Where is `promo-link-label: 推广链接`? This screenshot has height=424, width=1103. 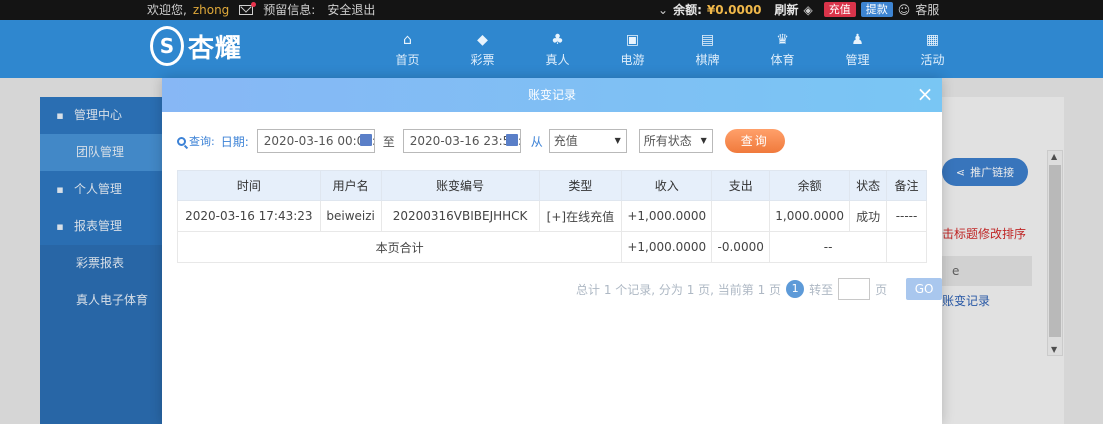
promo-link-label: 推广链接 is located at coordinates (992, 172).